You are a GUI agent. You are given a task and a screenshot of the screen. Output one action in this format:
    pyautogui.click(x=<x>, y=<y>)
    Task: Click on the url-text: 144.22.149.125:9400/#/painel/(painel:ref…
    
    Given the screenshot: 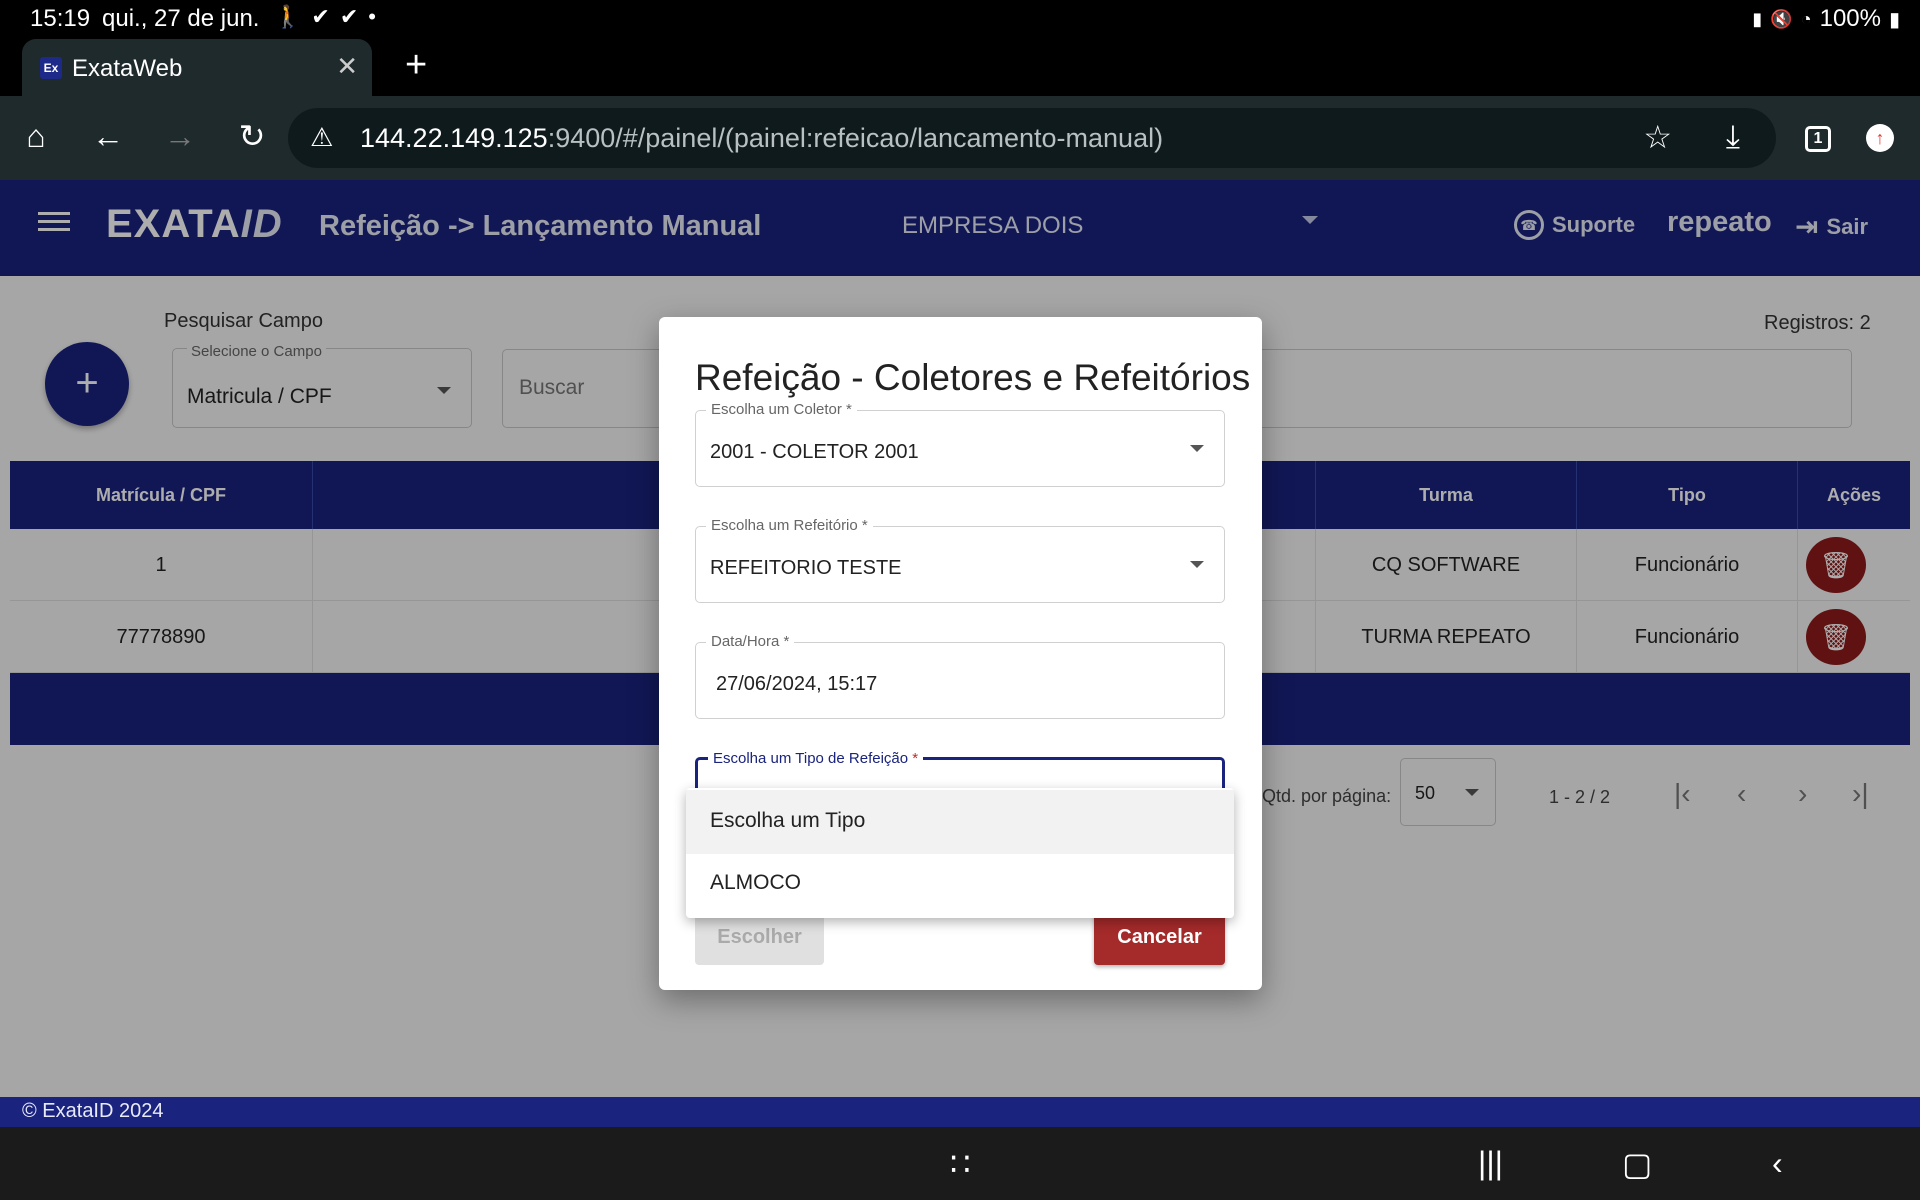 What is the action you would take?
    pyautogui.click(x=761, y=138)
    